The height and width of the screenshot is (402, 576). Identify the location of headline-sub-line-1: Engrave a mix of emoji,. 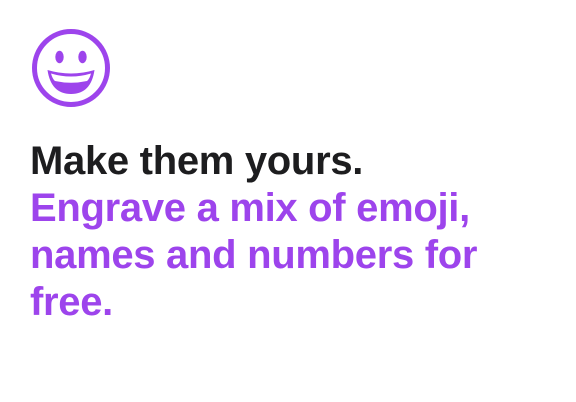
(250, 208).